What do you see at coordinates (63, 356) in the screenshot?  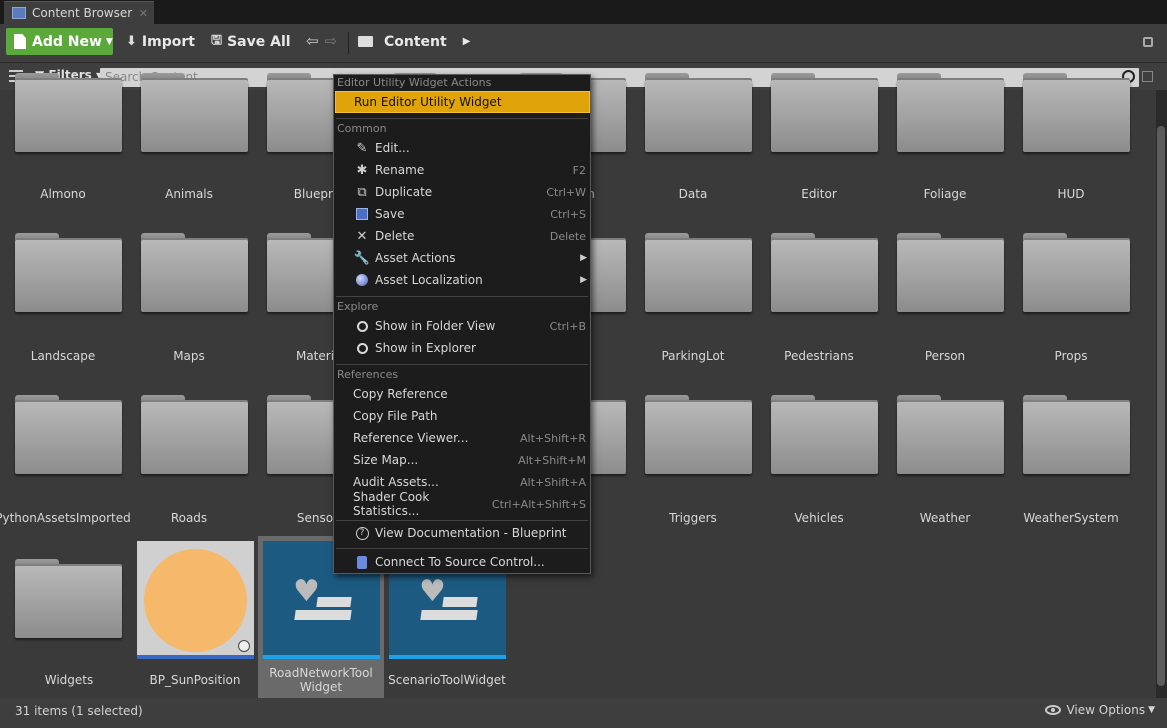 I see `folder-label: Landscape` at bounding box center [63, 356].